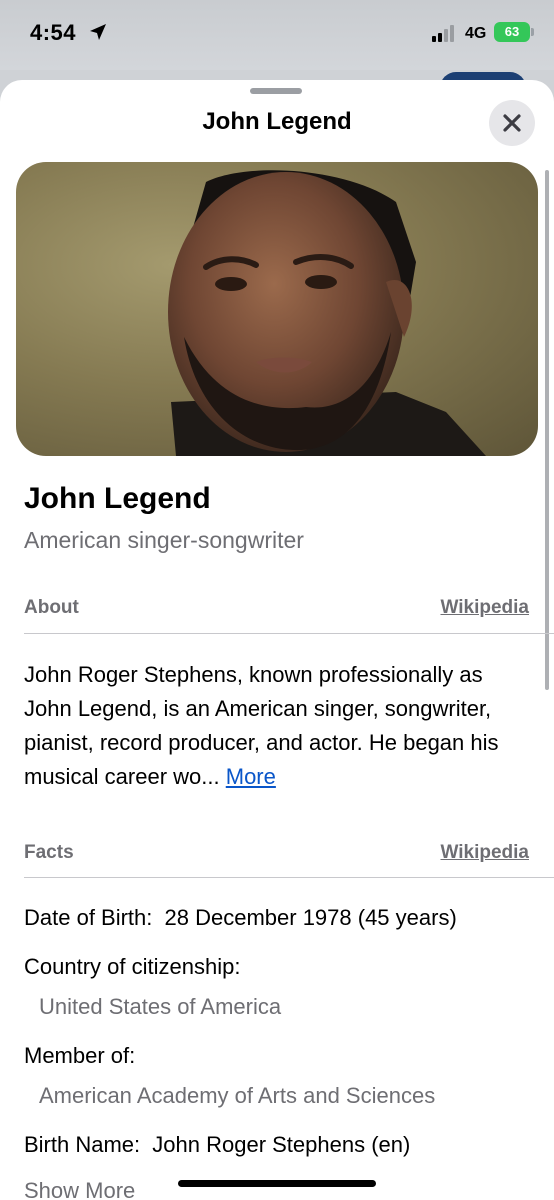 Image resolution: width=554 pixels, height=1200 pixels. I want to click on home-indicator, so click(277, 1183).